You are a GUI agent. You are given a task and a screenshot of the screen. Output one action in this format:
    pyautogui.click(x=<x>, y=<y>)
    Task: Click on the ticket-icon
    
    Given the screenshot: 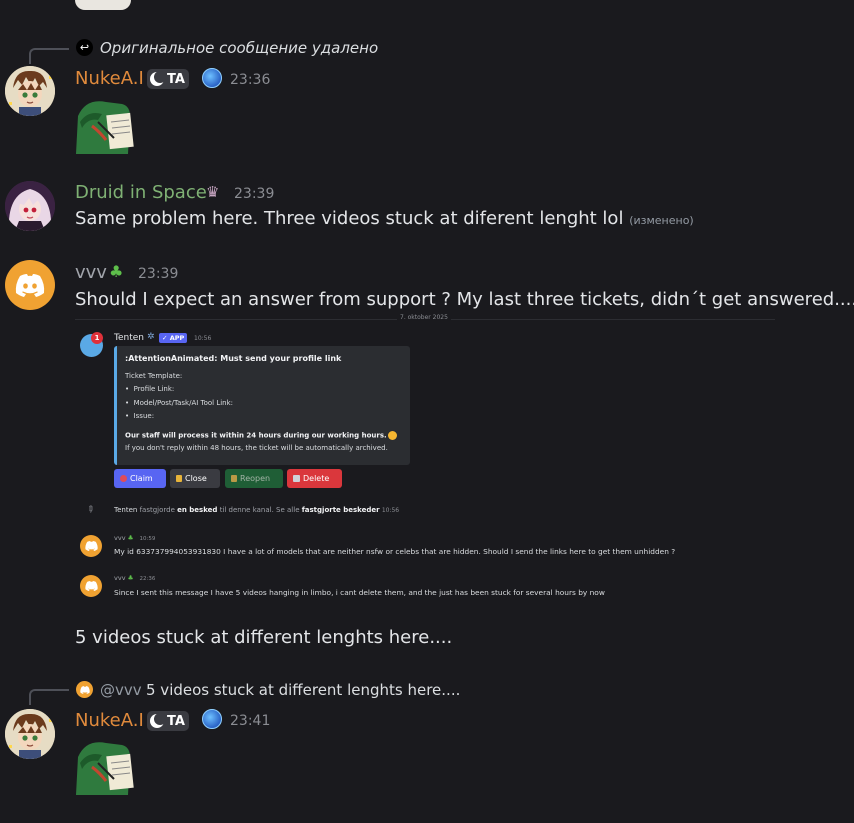 What is the action you would take?
    pyautogui.click(x=123, y=478)
    